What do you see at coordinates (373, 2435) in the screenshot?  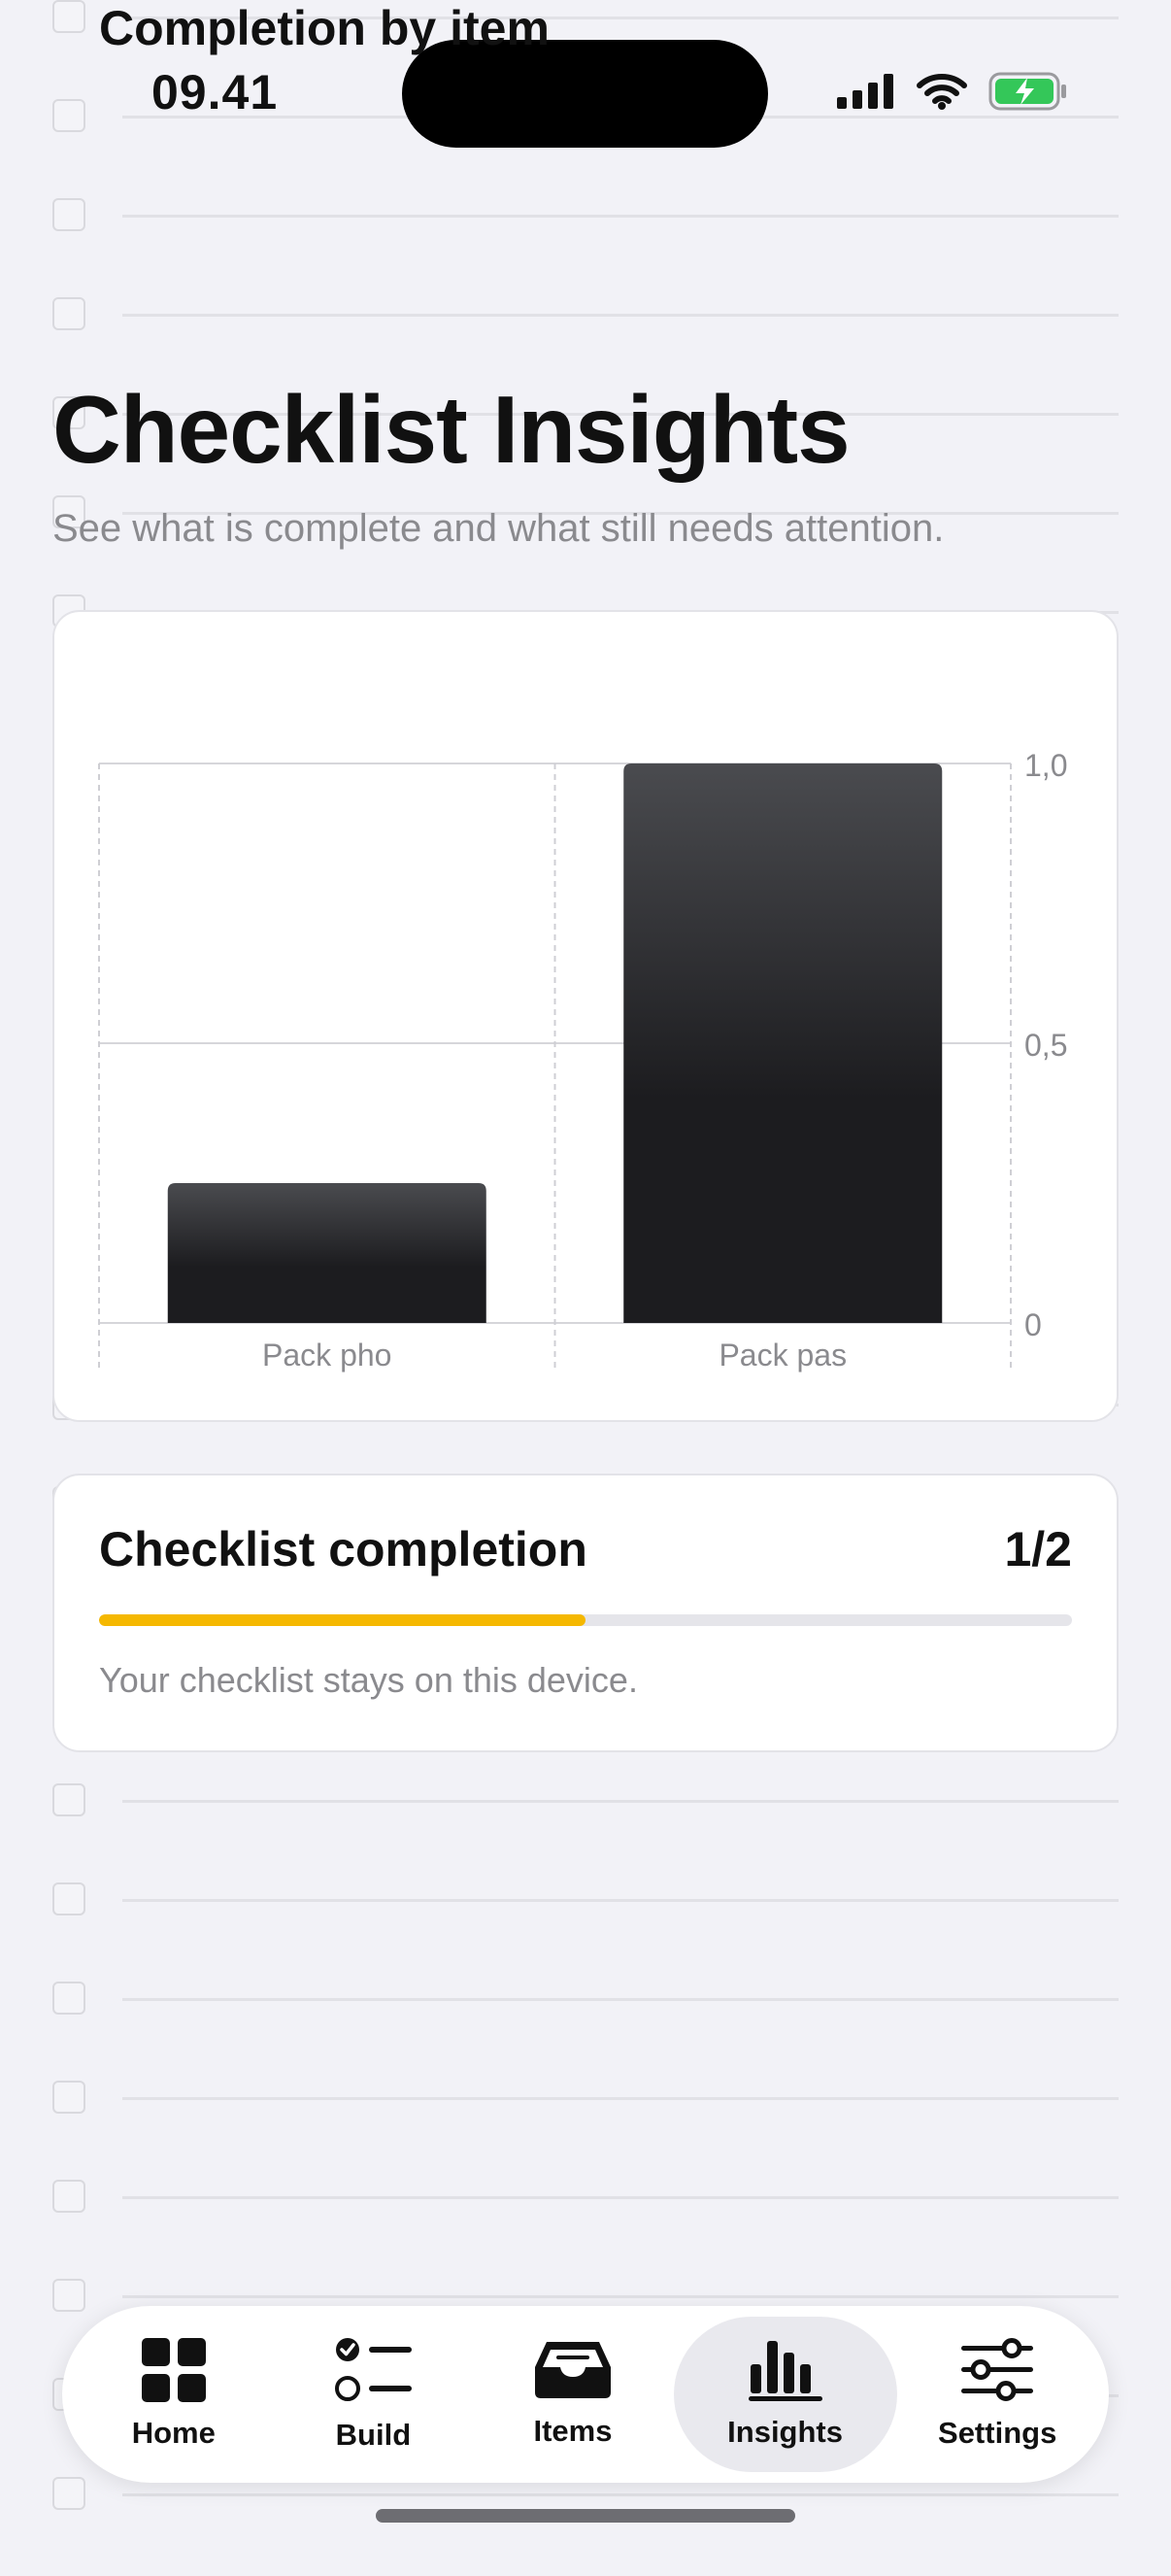 I see `tab-build-label: Build` at bounding box center [373, 2435].